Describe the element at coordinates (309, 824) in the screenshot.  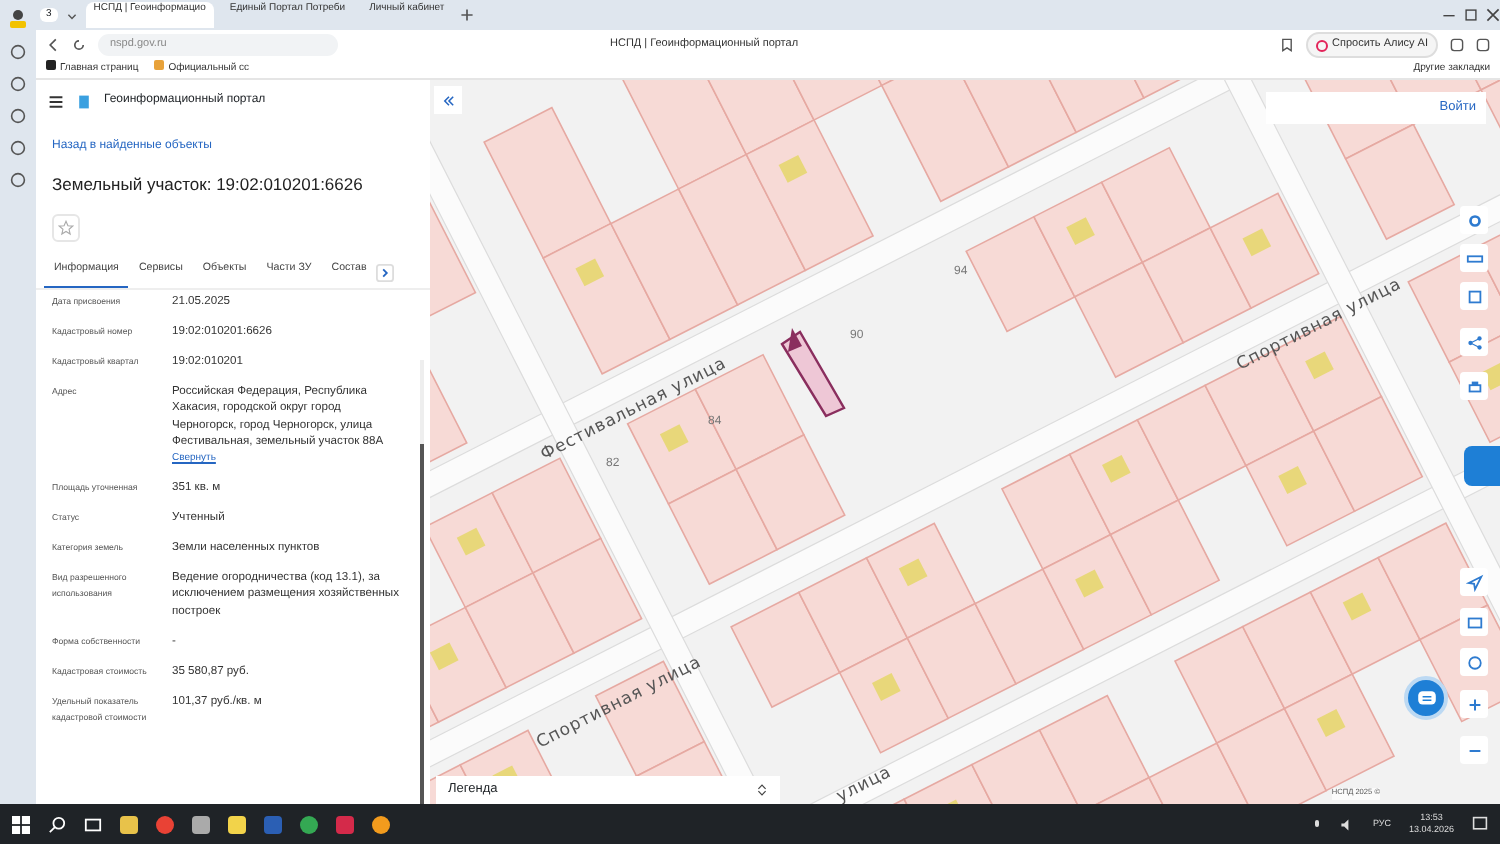
I see `circle-icon` at that location.